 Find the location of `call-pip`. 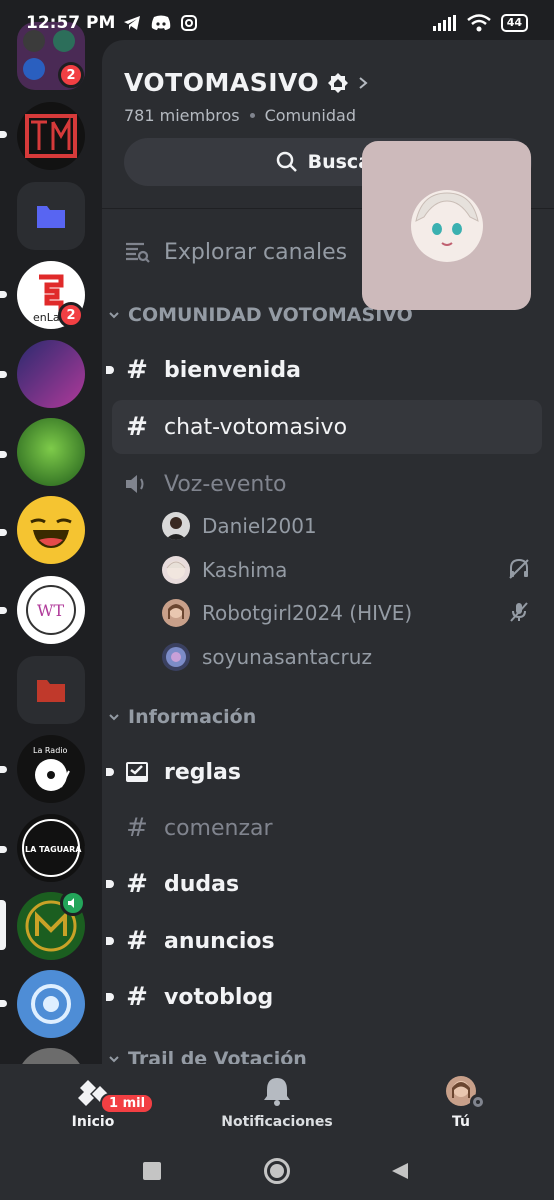

call-pip is located at coordinates (446, 225).